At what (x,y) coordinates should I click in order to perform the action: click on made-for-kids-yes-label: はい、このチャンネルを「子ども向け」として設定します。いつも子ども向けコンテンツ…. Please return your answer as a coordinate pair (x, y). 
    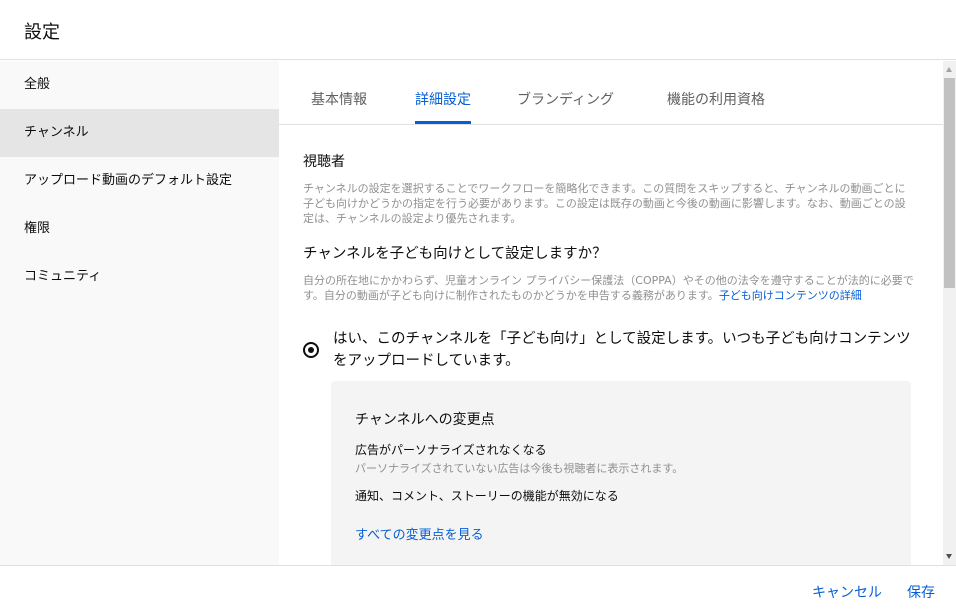
    Looking at the image, I should click on (622, 350).